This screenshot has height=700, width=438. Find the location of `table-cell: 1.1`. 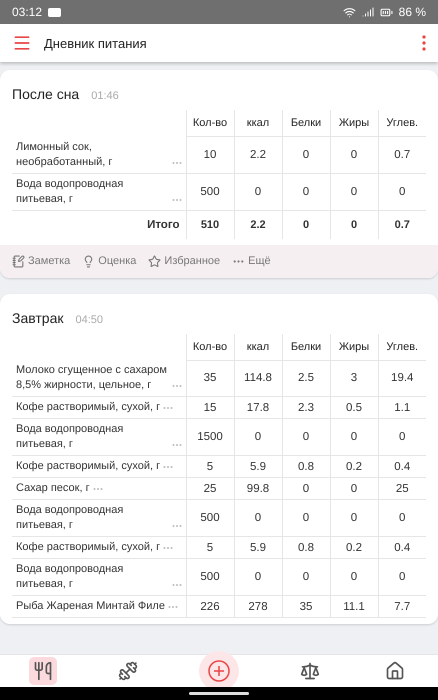

table-cell: 1.1 is located at coordinates (402, 407).